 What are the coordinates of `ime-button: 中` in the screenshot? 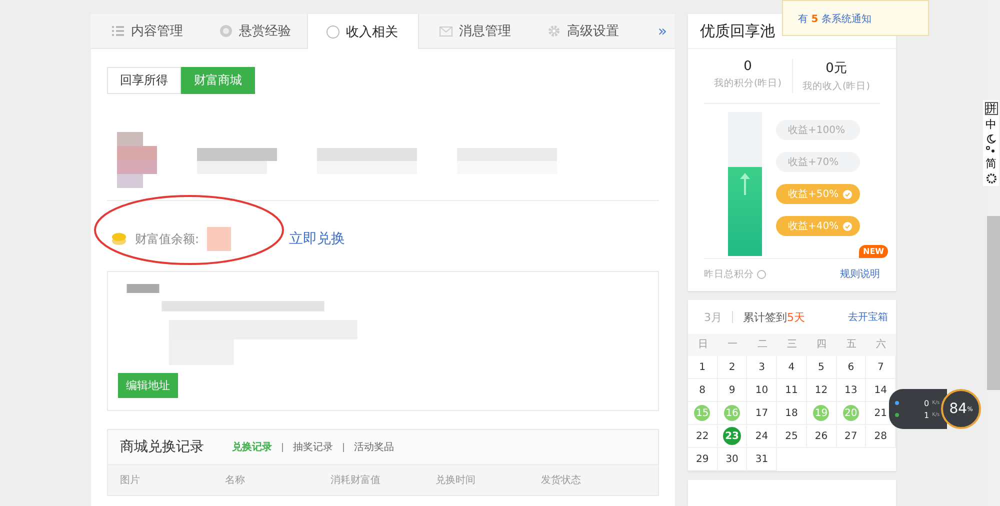 It's located at (991, 124).